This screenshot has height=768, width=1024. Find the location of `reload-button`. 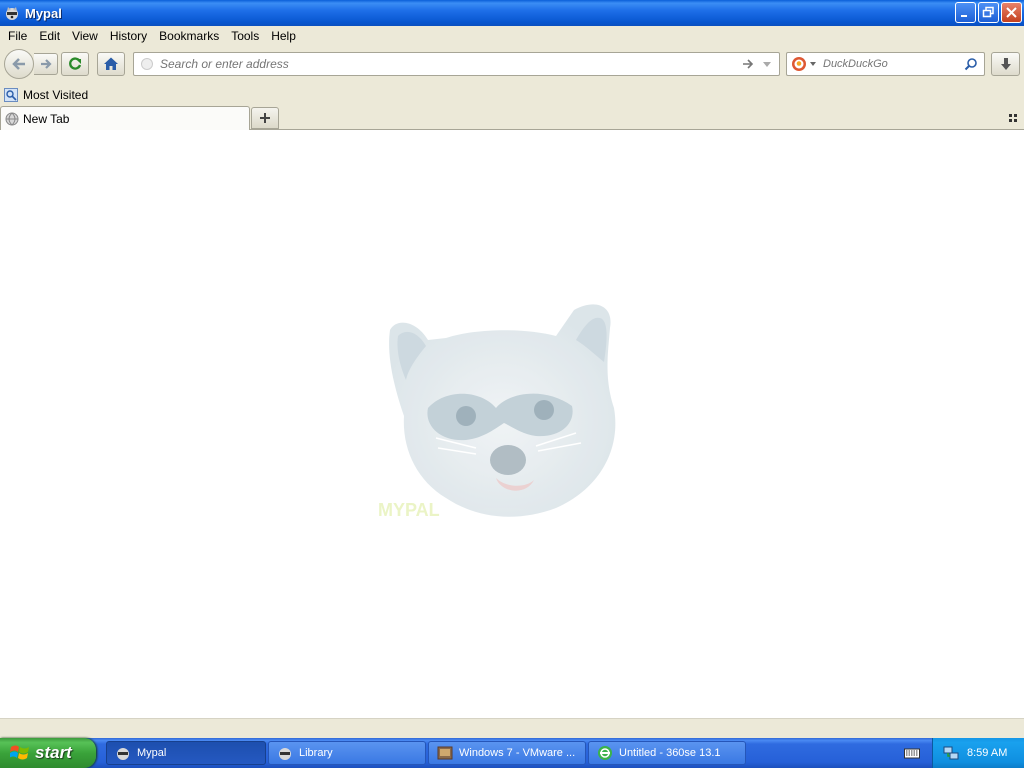

reload-button is located at coordinates (75, 64).